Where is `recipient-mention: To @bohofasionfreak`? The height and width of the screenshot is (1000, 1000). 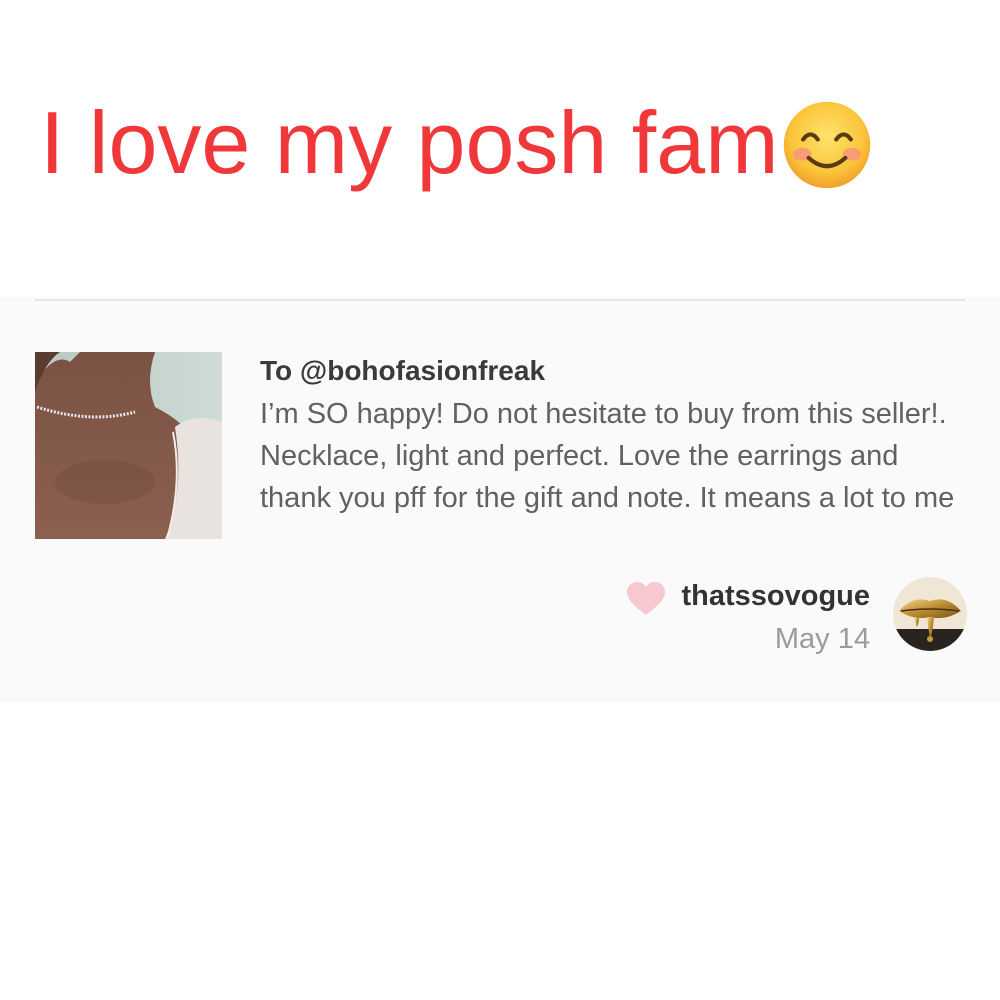 recipient-mention: To @bohofasionfreak is located at coordinates (402, 371).